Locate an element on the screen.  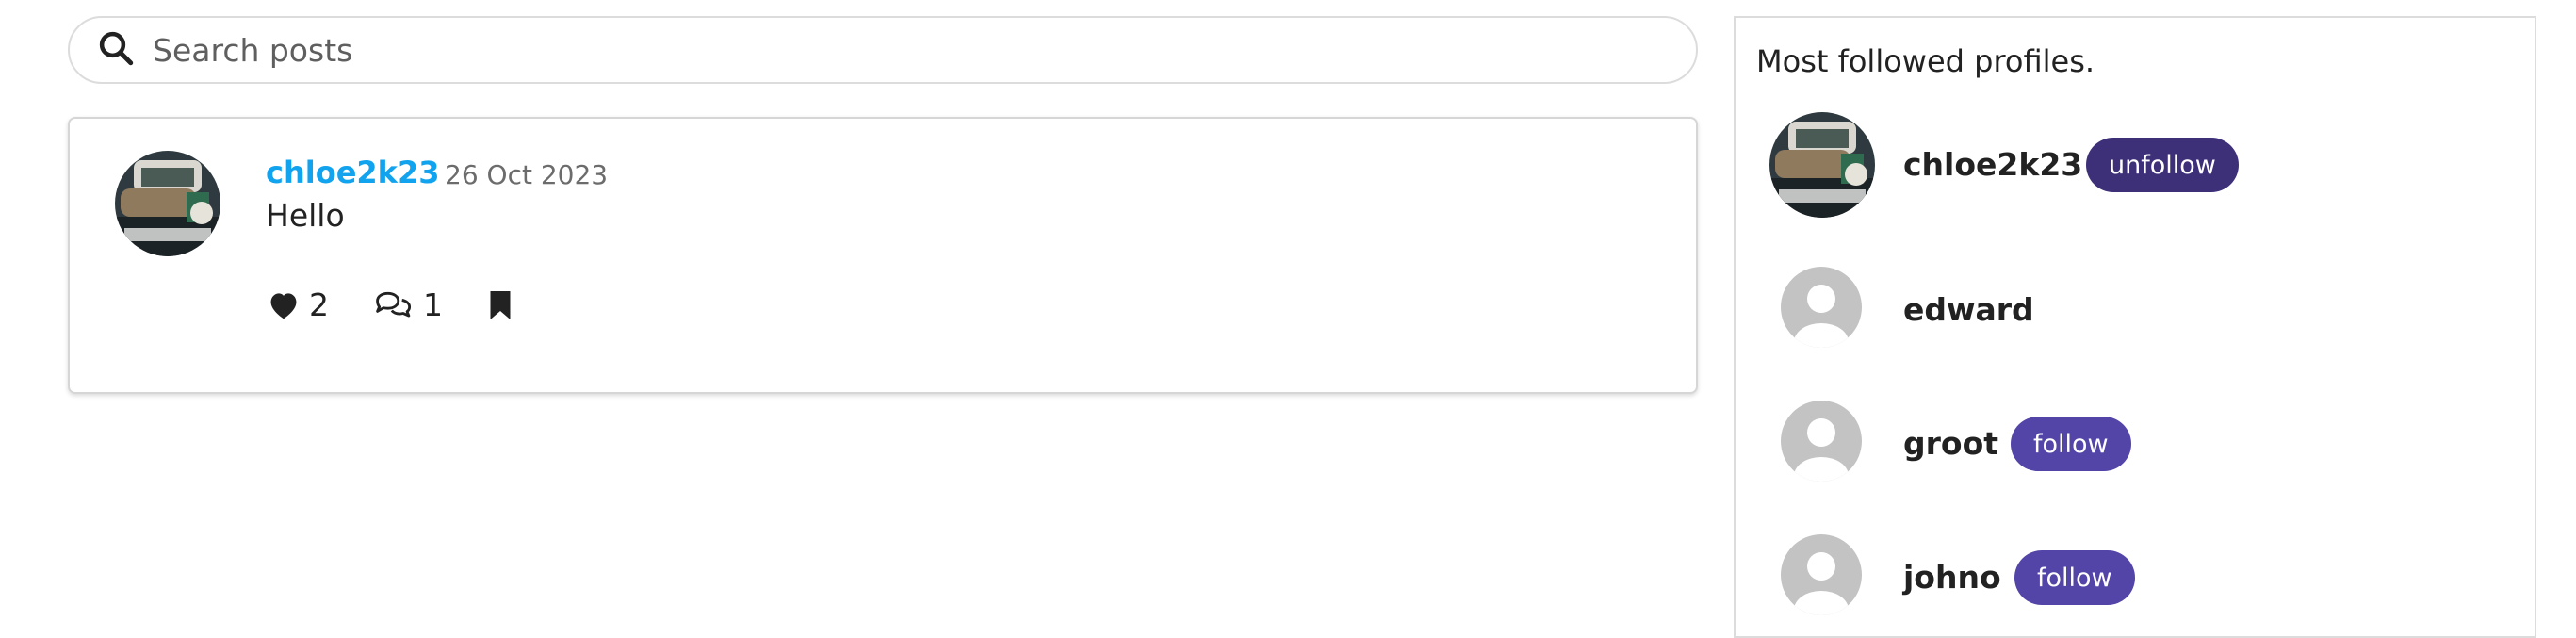
profile-name: johno is located at coordinates (1952, 577).